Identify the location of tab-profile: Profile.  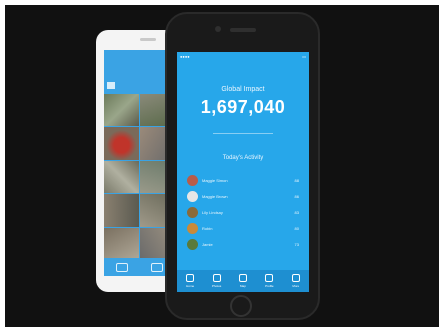
(269, 281).